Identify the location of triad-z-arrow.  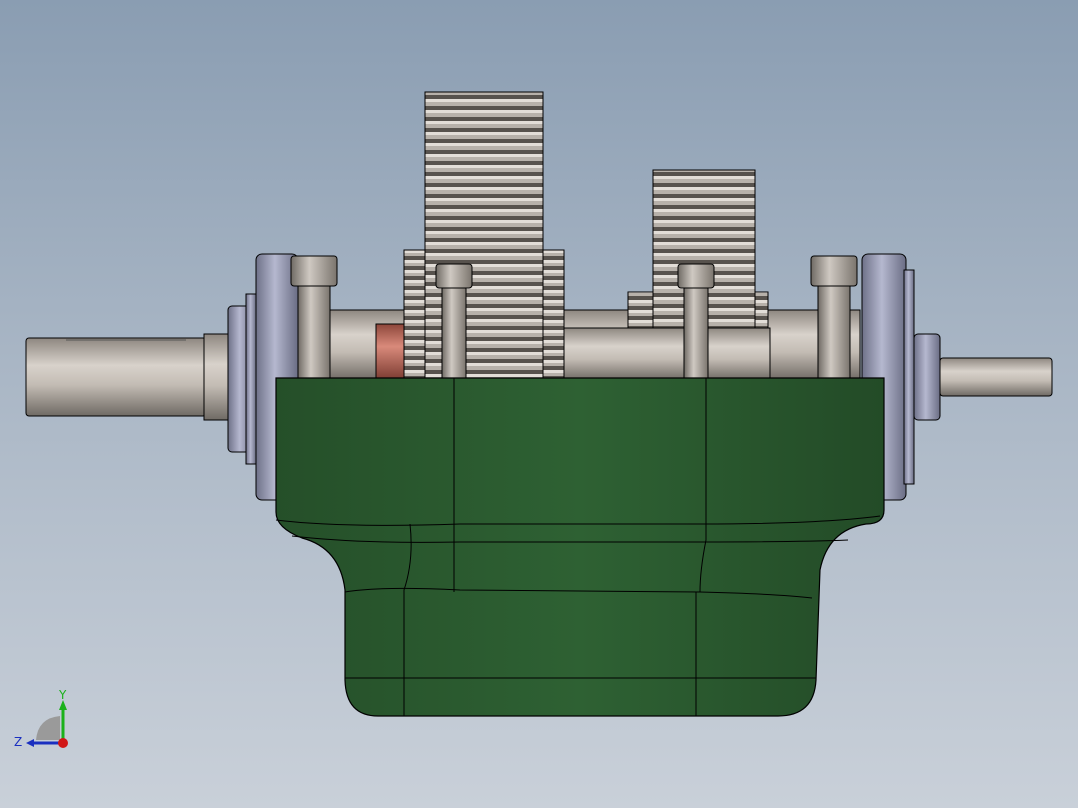
(30, 743).